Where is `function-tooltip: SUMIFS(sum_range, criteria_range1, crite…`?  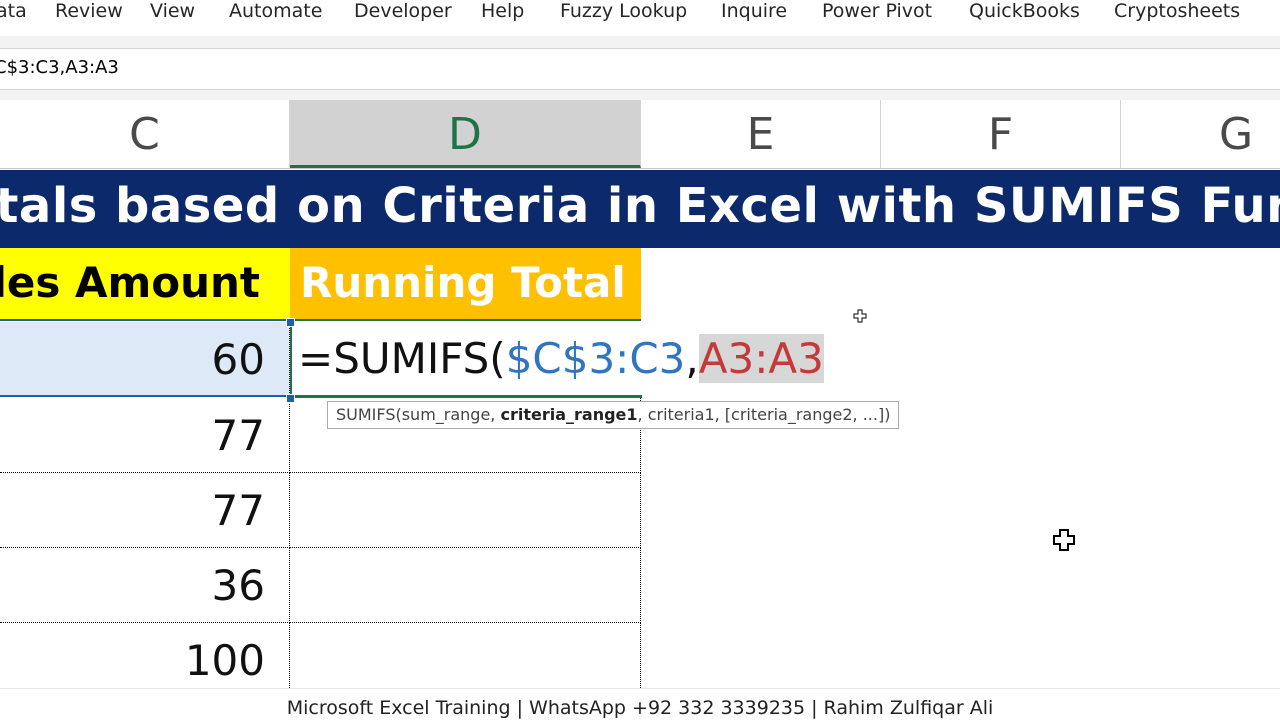
function-tooltip: SUMIFS(sum_range, criteria_range1, crite… is located at coordinates (613, 415).